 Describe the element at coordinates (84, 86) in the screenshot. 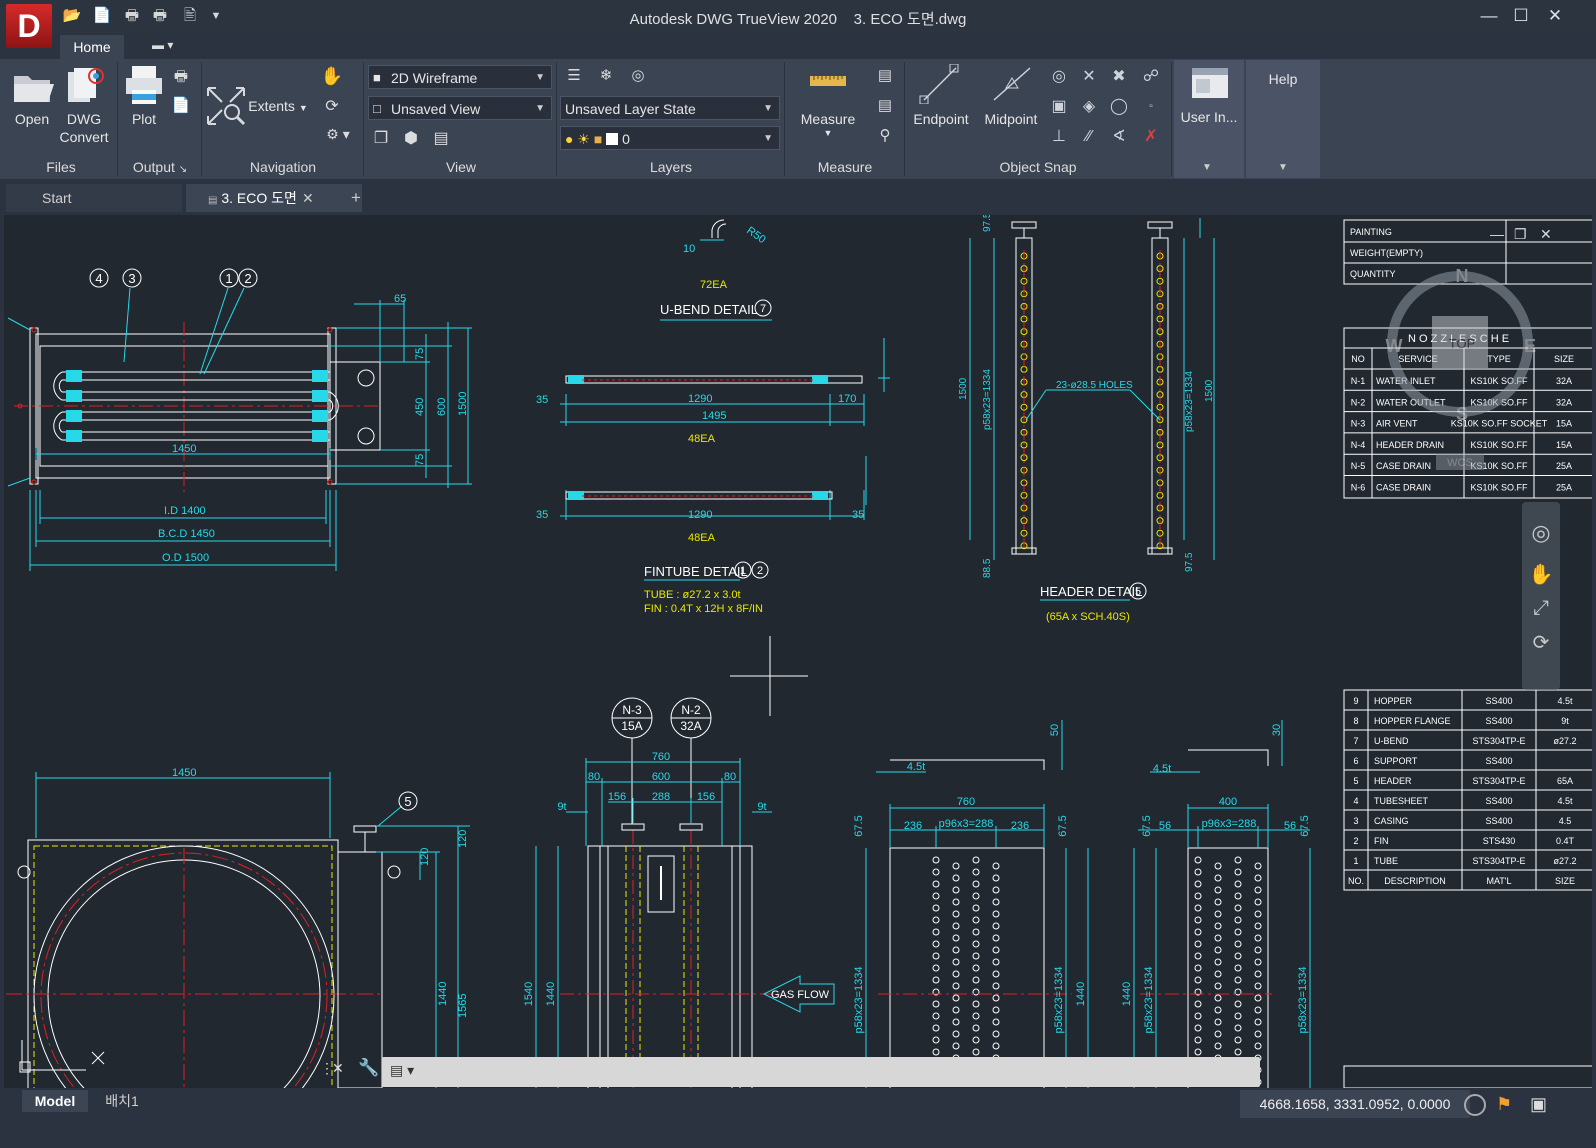

I see `dwg-convert-icon` at that location.